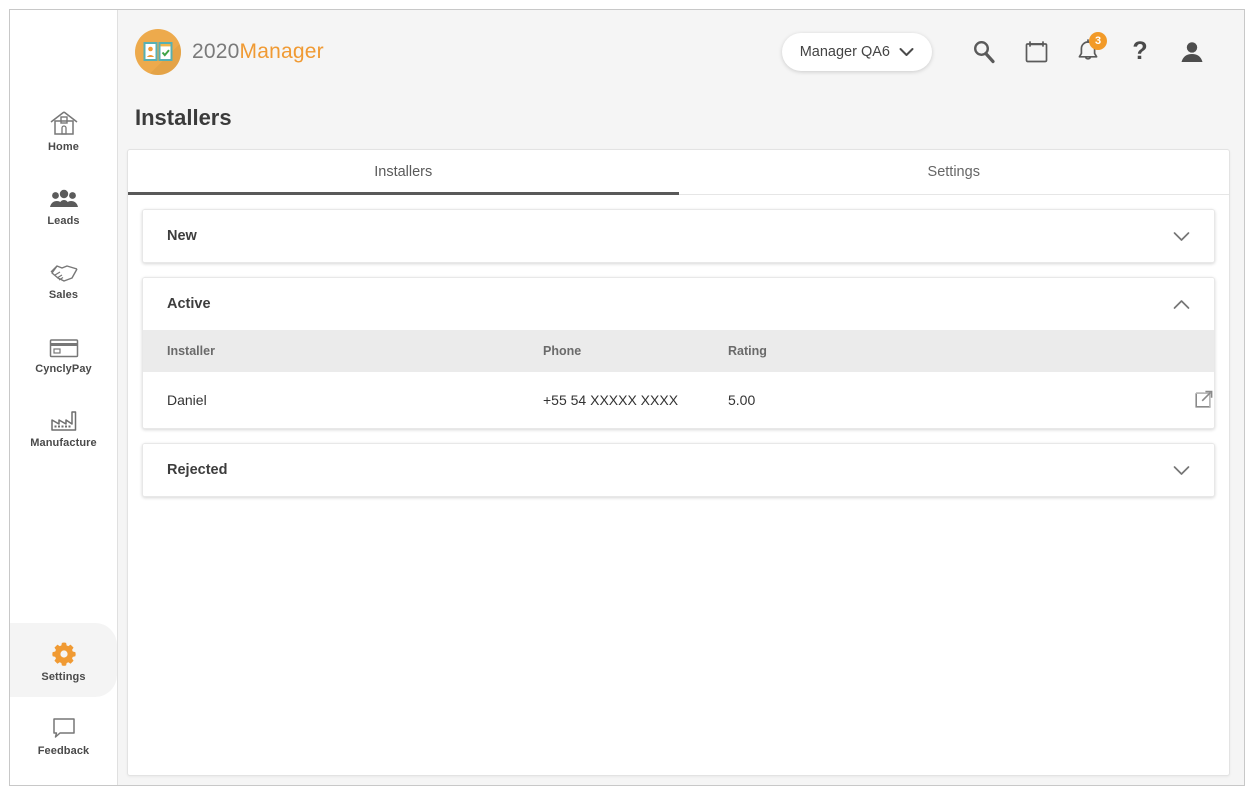  Describe the element at coordinates (844, 51) in the screenshot. I see `user-menu-label: Manager QA6` at that location.